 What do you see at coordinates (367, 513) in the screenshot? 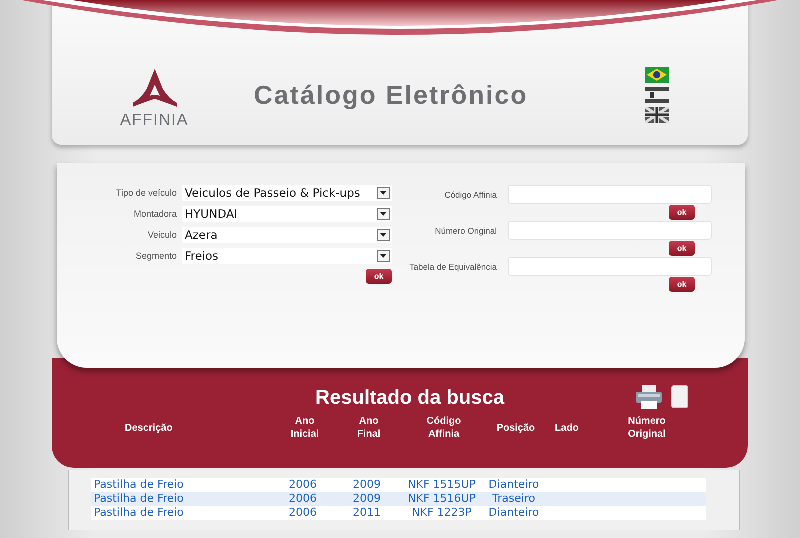
I see `table-cell-text: 2011` at bounding box center [367, 513].